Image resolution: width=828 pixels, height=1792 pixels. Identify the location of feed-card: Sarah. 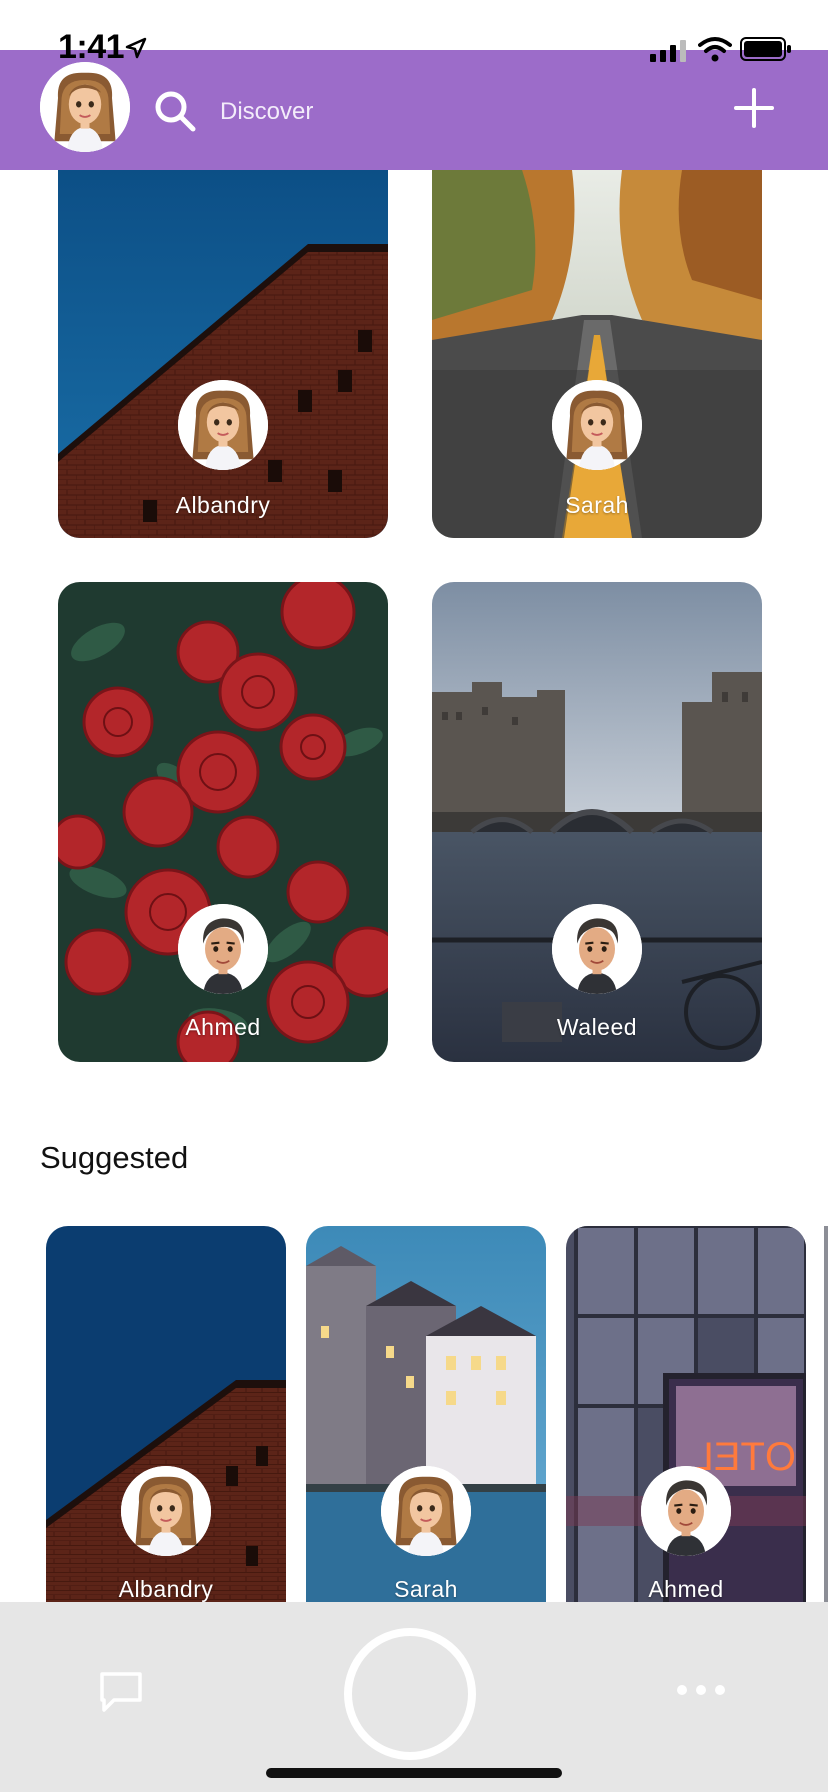
(597, 354).